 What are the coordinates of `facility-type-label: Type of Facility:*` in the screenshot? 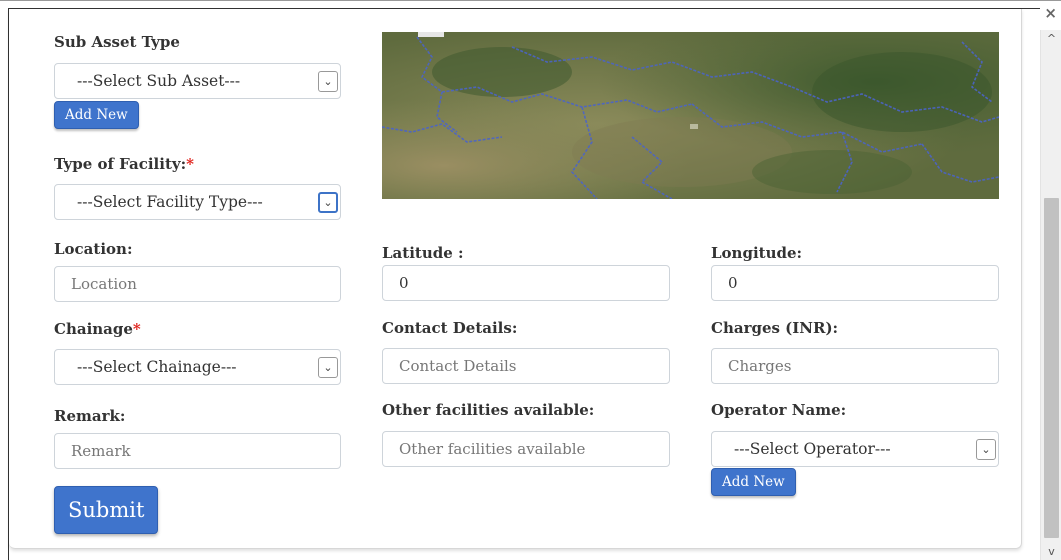 It's located at (124, 164).